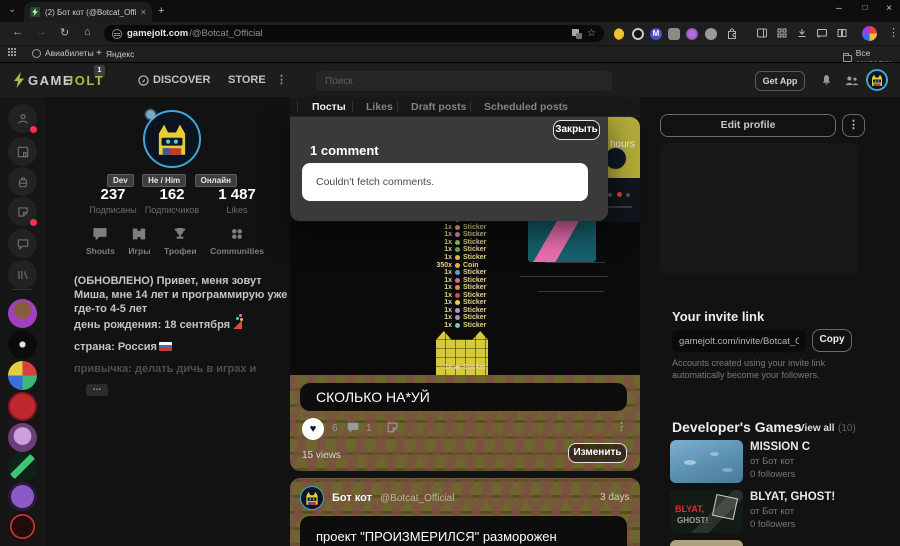 This screenshot has height=546, width=900. I want to click on embed-dot, so click(610, 195).